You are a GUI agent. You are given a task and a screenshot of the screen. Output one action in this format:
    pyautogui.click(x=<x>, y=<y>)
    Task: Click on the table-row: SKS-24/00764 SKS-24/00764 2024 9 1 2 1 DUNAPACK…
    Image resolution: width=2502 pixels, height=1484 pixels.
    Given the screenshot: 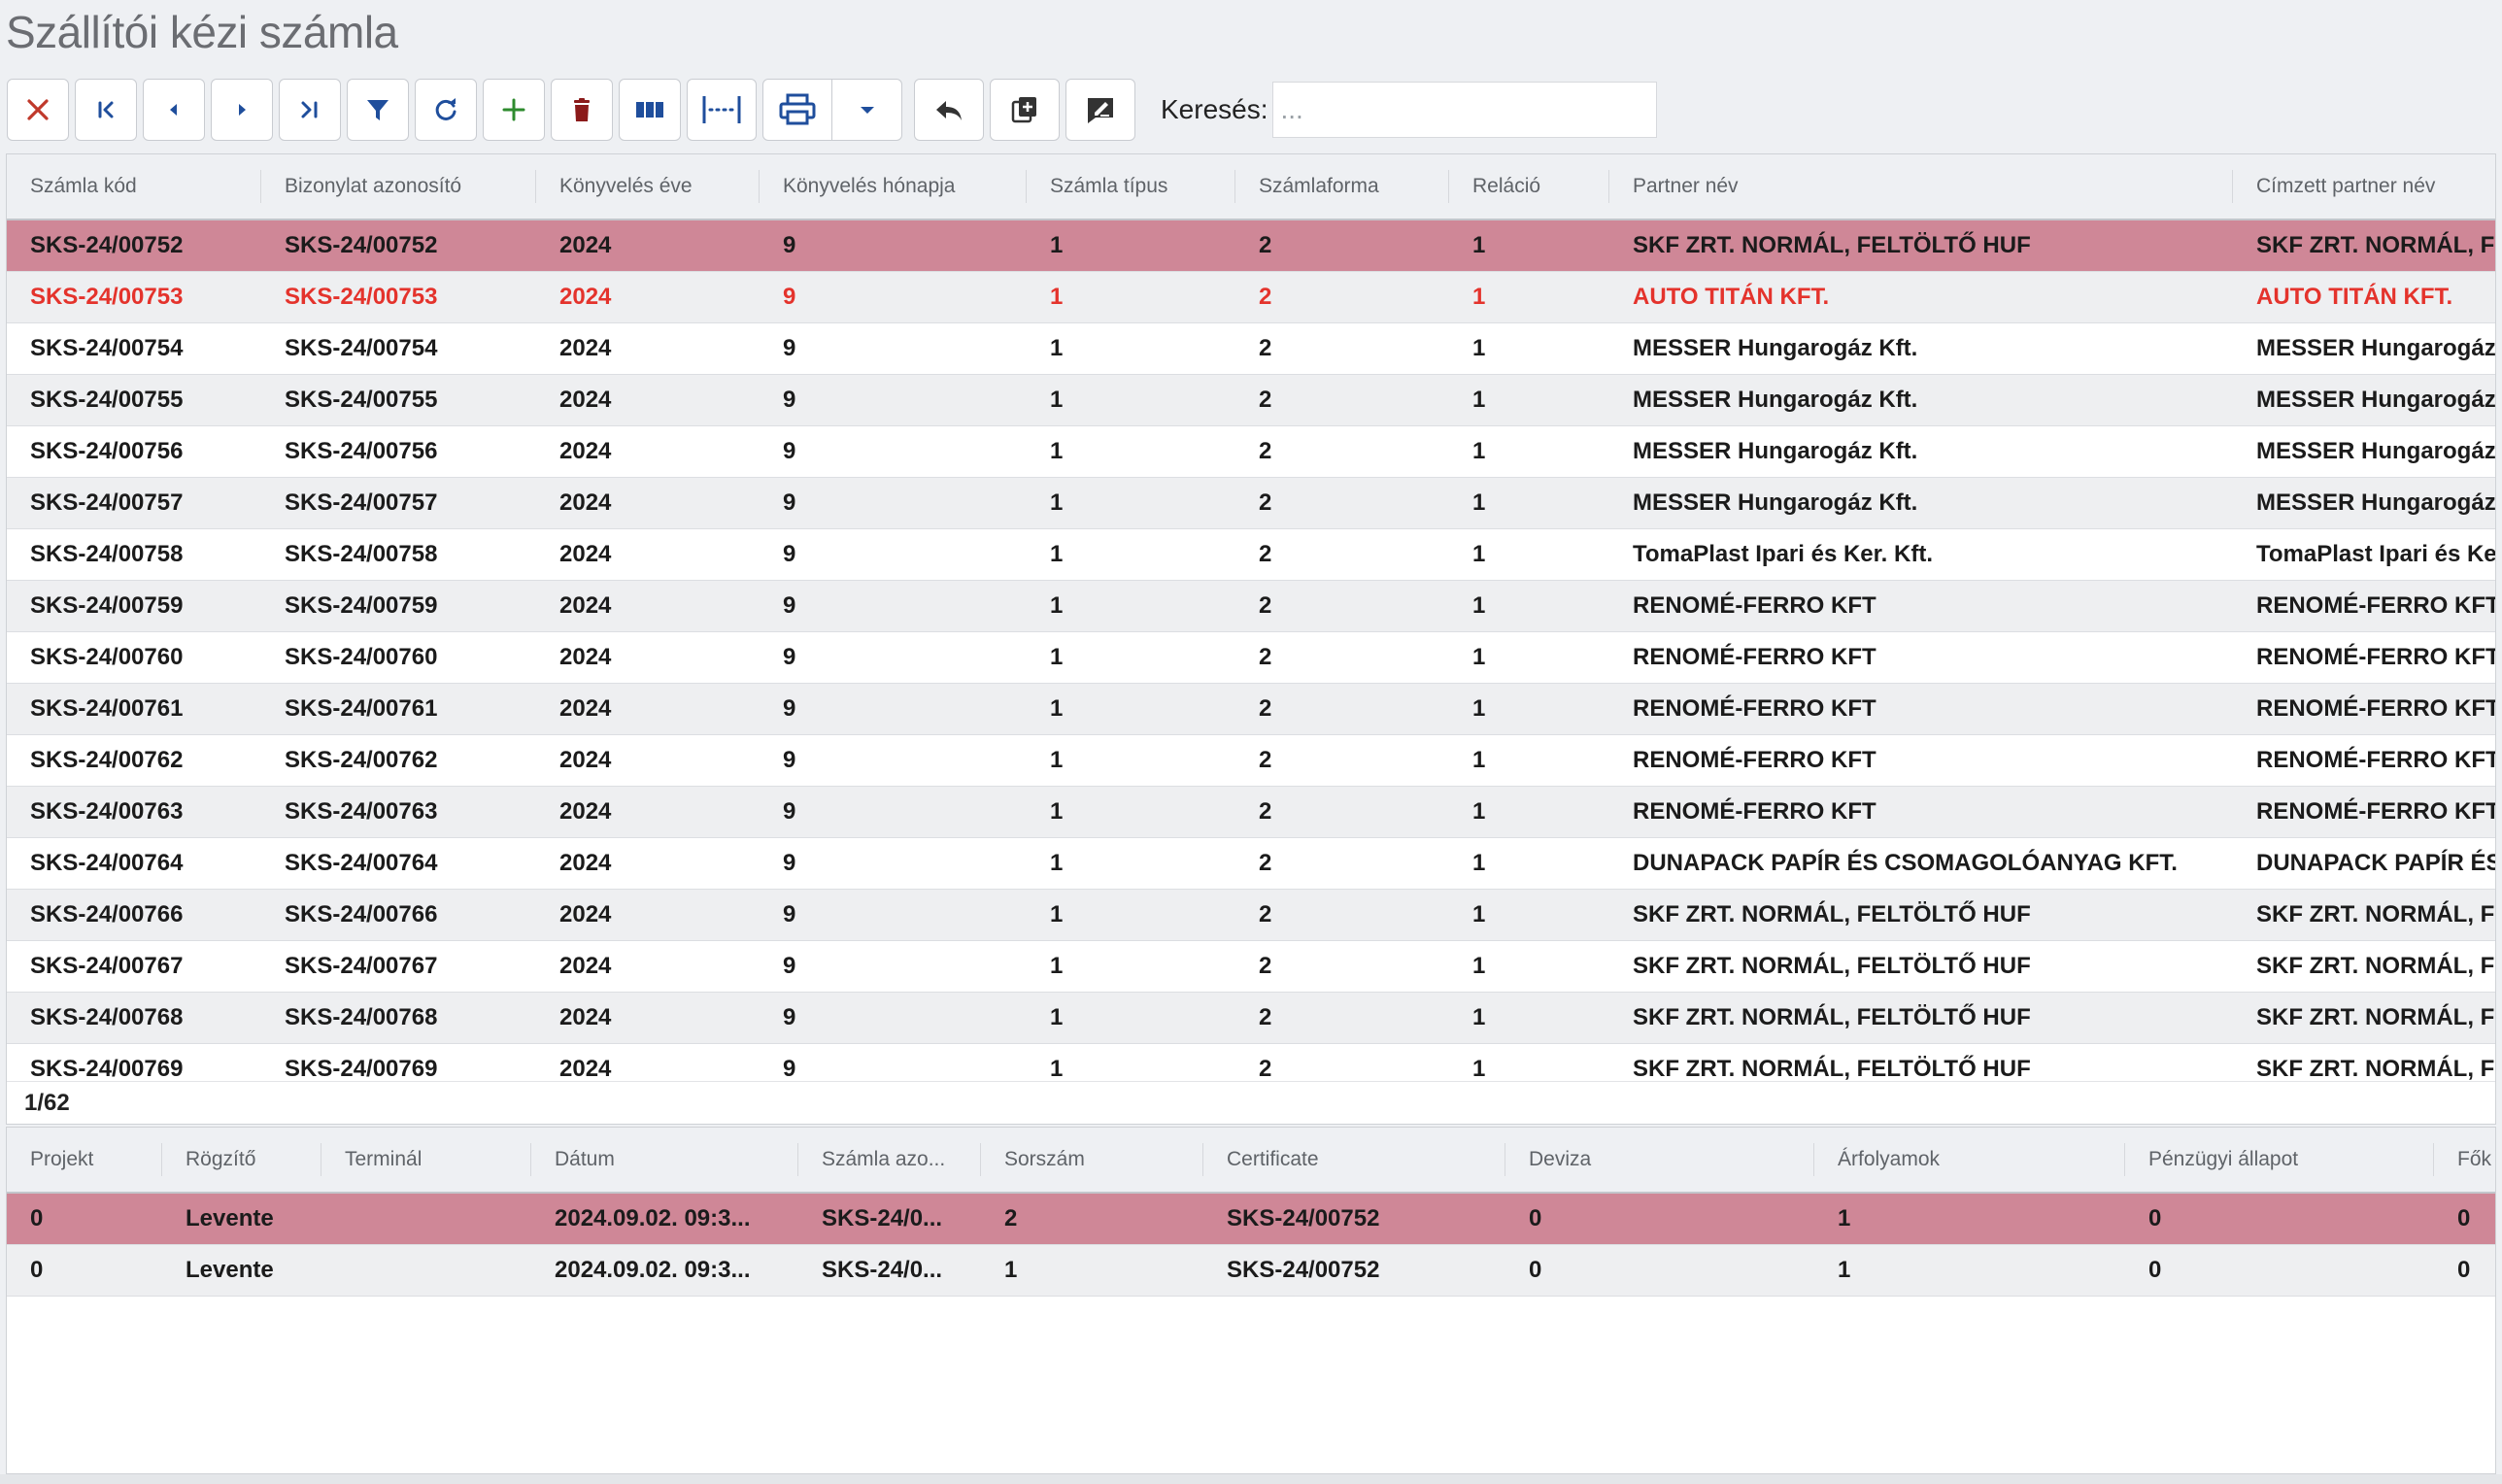 What is the action you would take?
    pyautogui.click(x=1251, y=864)
    